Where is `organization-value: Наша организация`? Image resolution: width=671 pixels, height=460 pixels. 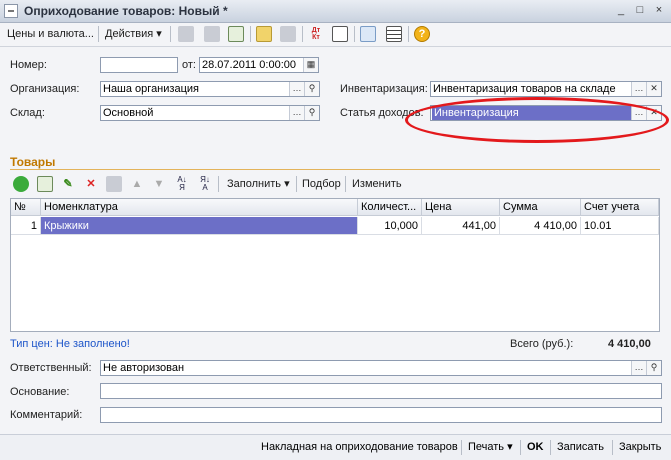
organization-value: Наша организация is located at coordinates (151, 89).